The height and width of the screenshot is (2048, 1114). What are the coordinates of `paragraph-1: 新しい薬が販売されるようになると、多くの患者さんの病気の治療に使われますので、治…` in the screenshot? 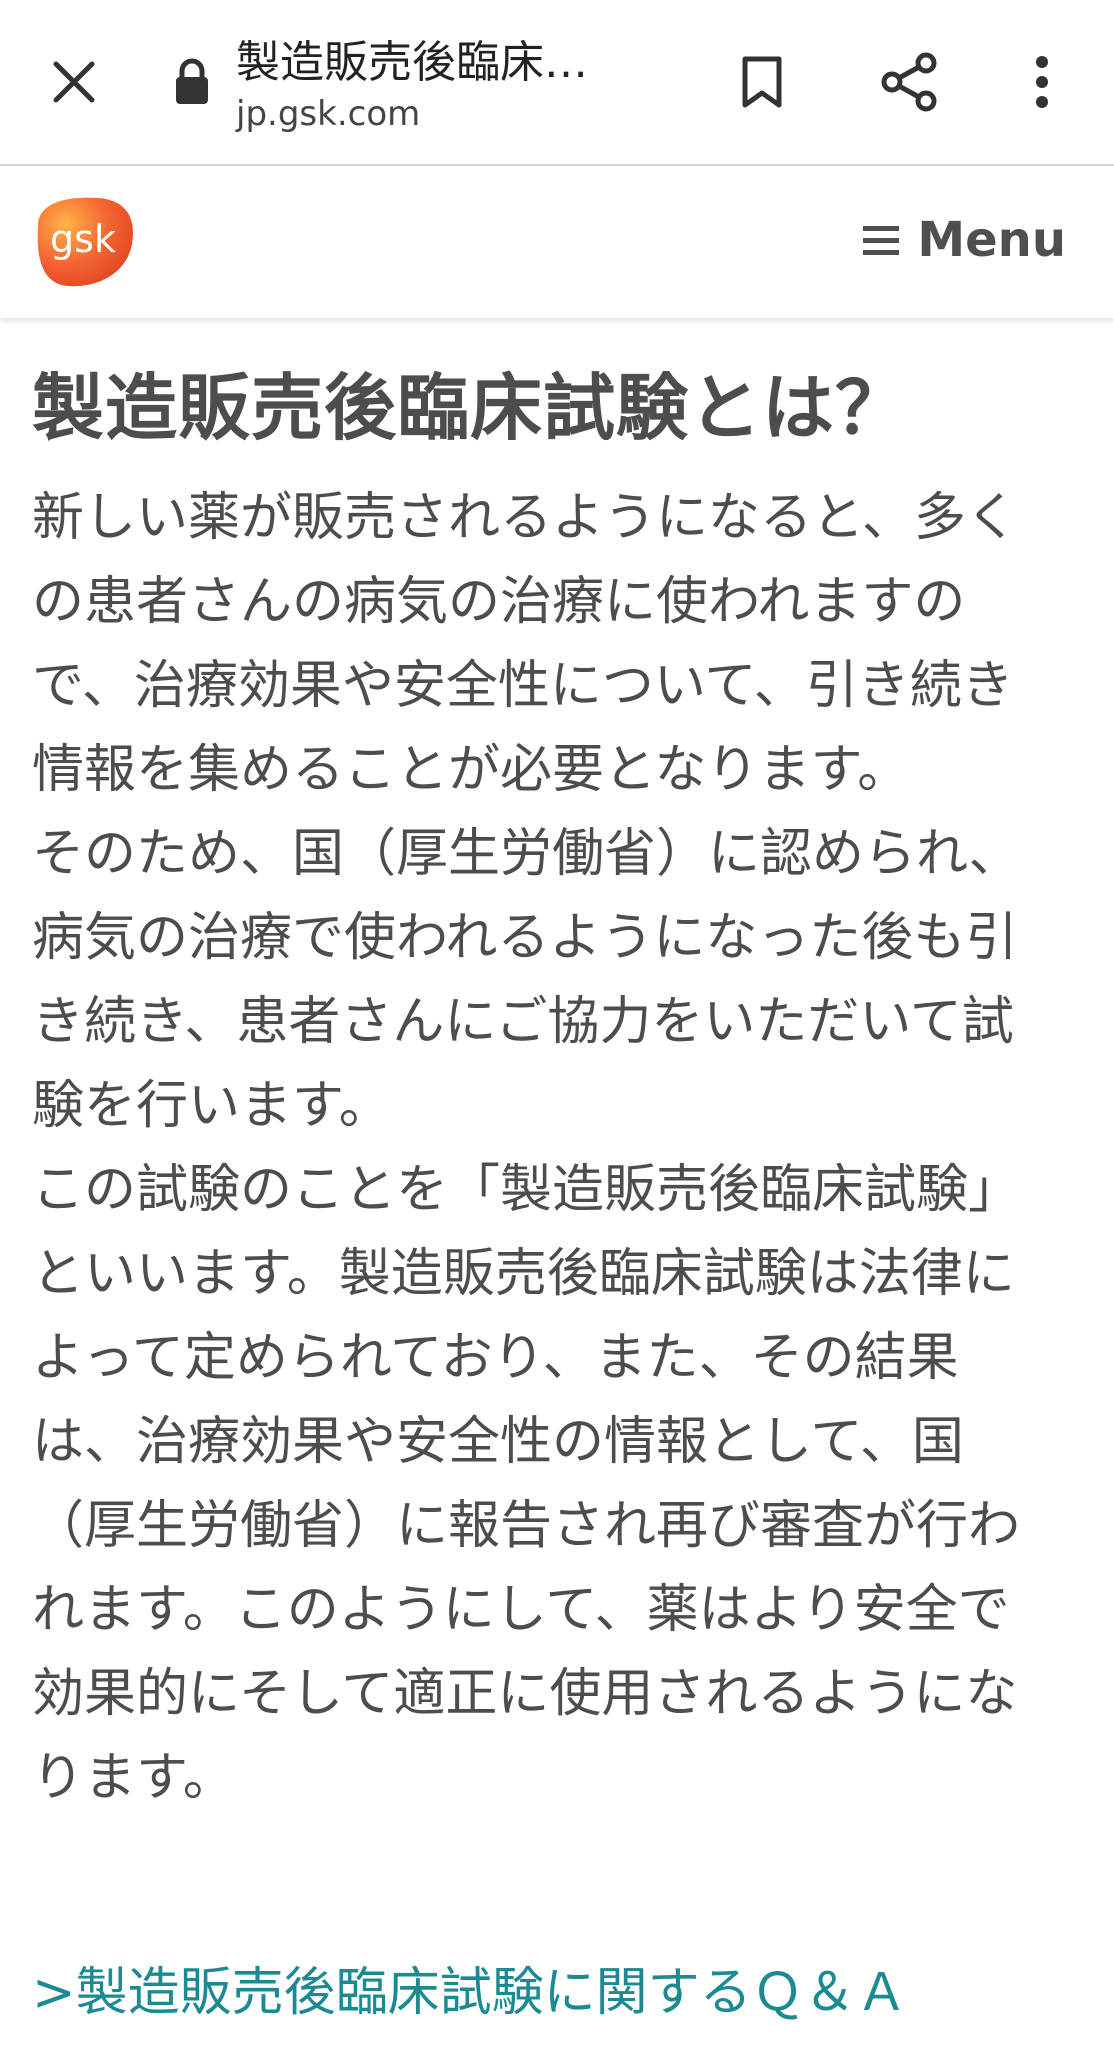 It's located at (525, 644).